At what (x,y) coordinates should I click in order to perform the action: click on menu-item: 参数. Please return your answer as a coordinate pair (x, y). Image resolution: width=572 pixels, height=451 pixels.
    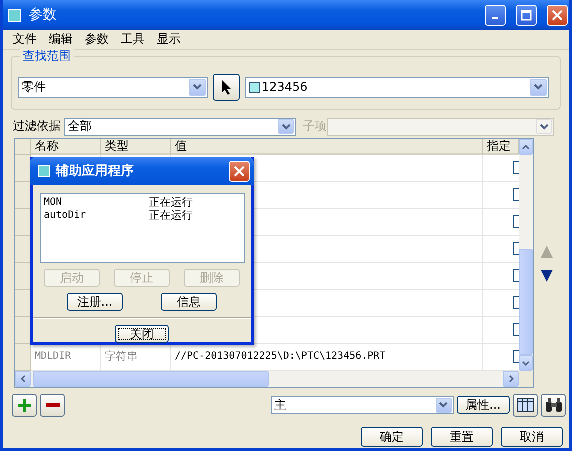
    Looking at the image, I should click on (97, 39).